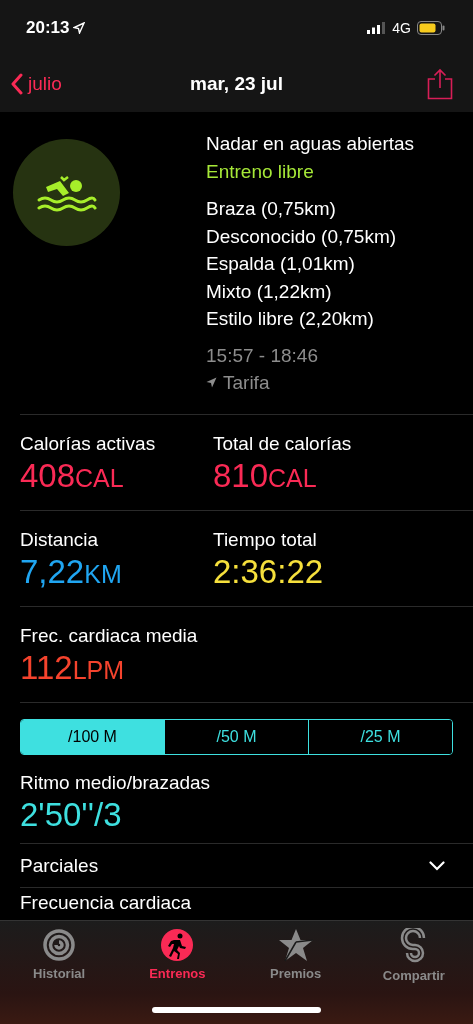 This screenshot has width=473, height=1024. Describe the element at coordinates (73, 668) in the screenshot. I see `metric-value: 112LPM` at that location.